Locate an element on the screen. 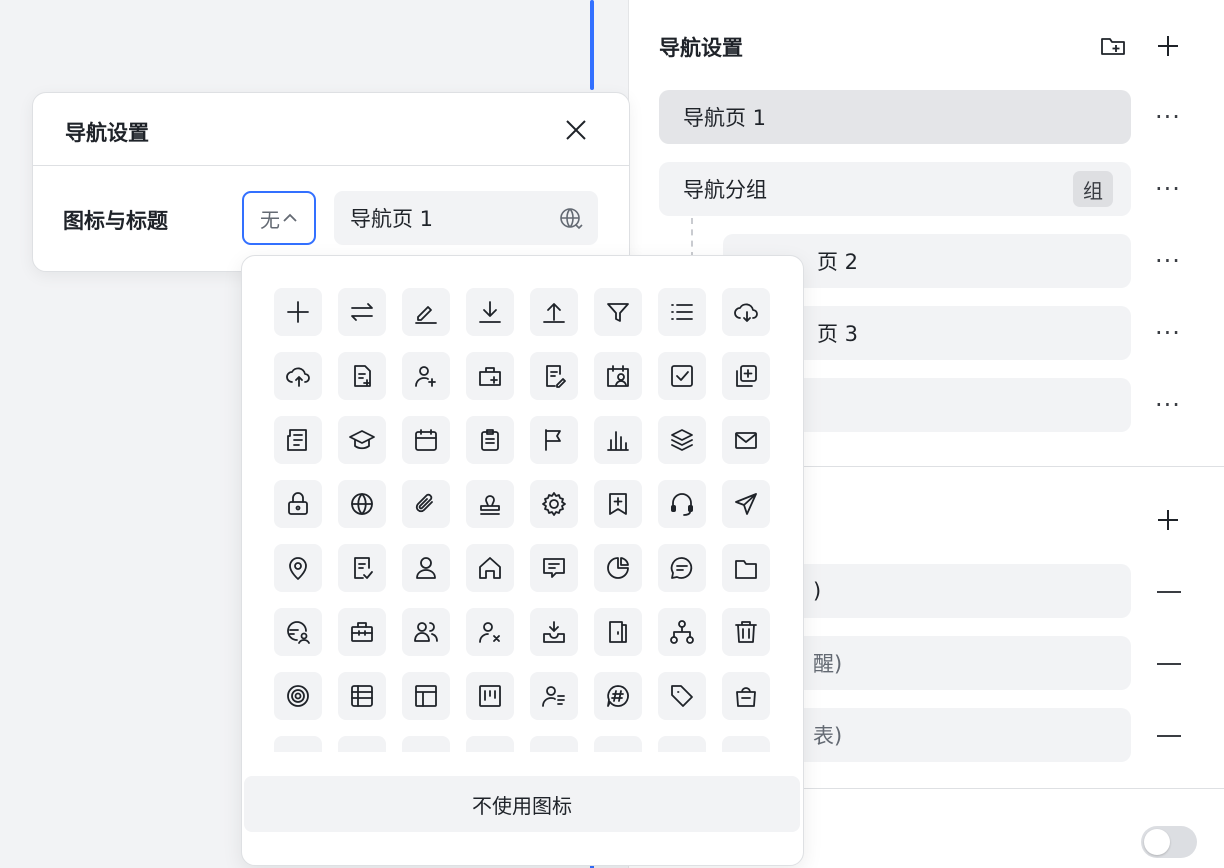 Image resolution: width=1224 pixels, height=868 pixels. checkbox-icon is located at coordinates (682, 376).